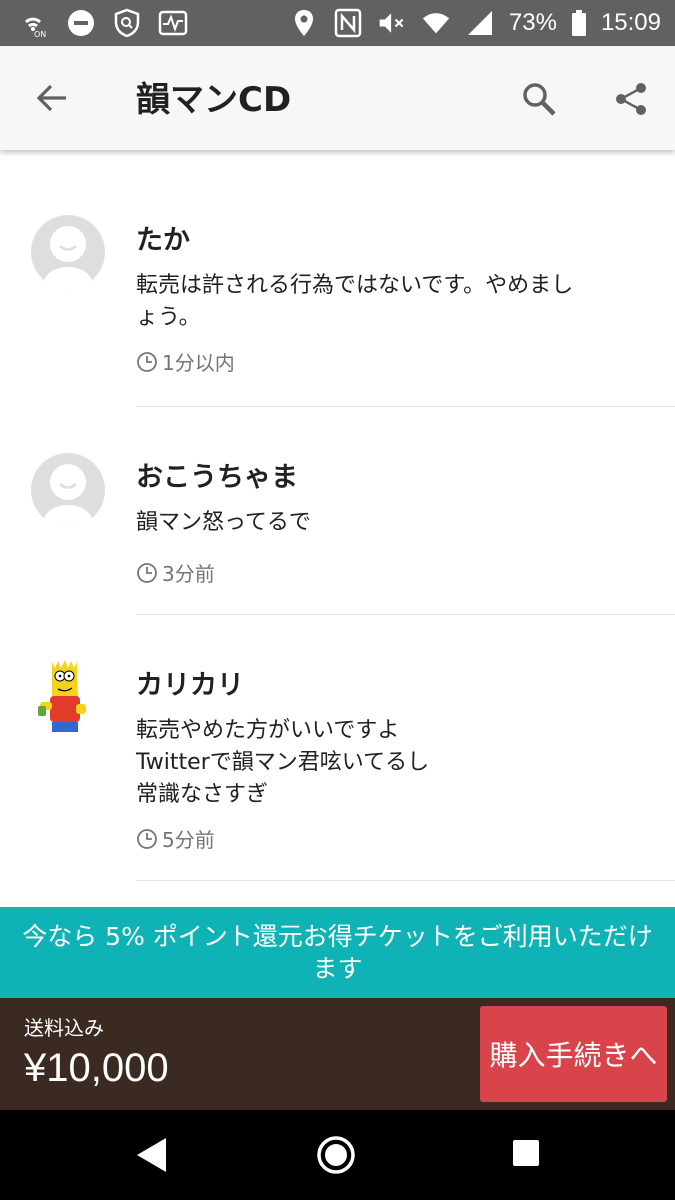 The height and width of the screenshot is (1200, 675). I want to click on share-icon, so click(631, 99).